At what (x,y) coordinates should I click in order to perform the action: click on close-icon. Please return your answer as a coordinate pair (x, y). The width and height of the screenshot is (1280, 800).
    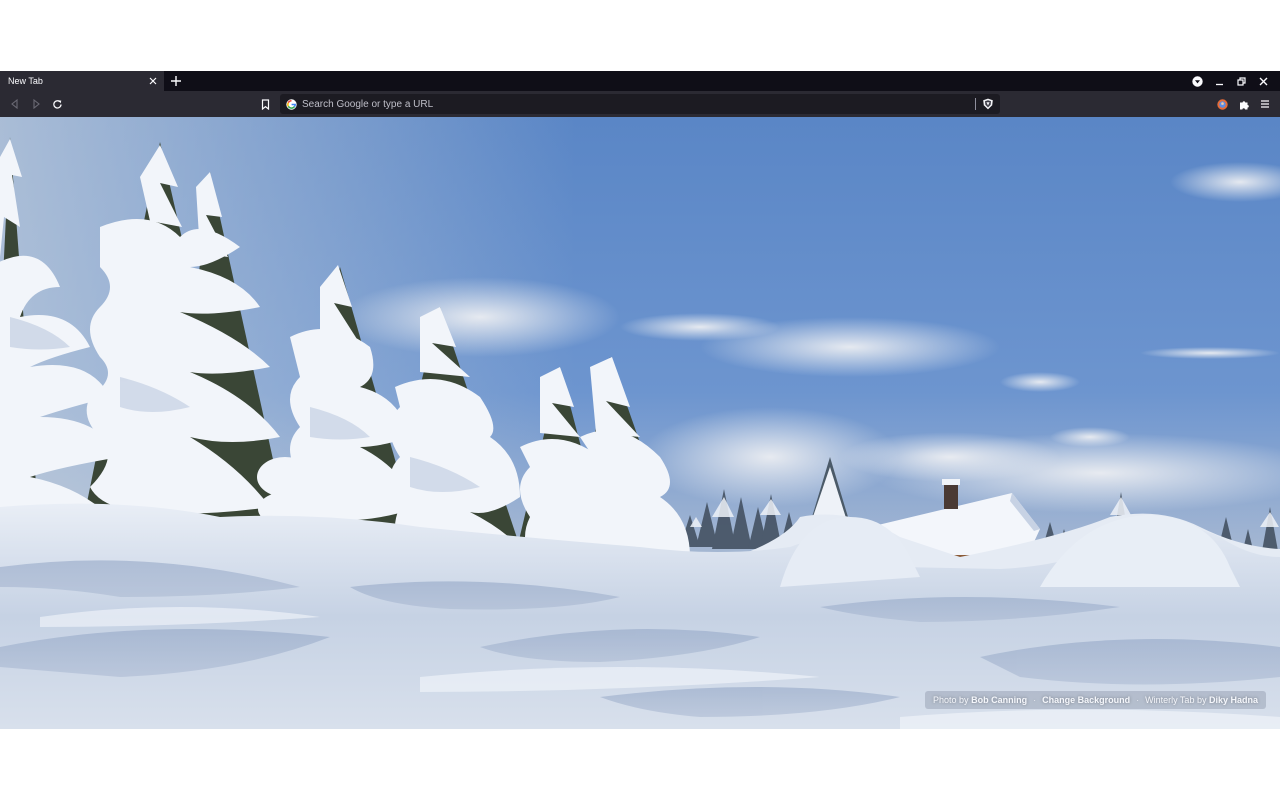
    Looking at the image, I should click on (1263, 81).